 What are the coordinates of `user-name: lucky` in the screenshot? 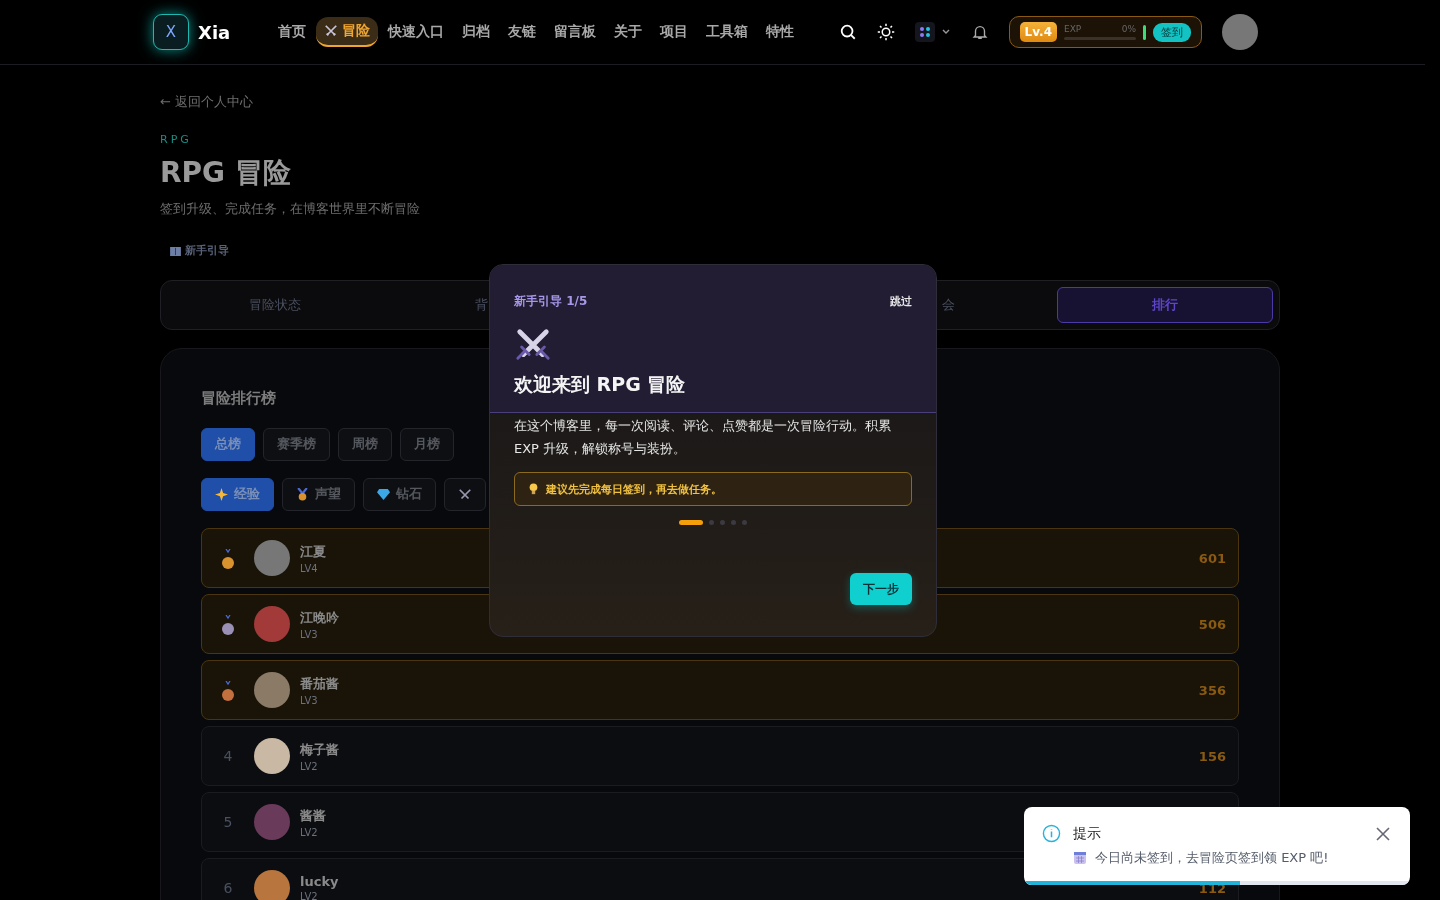 It's located at (319, 881).